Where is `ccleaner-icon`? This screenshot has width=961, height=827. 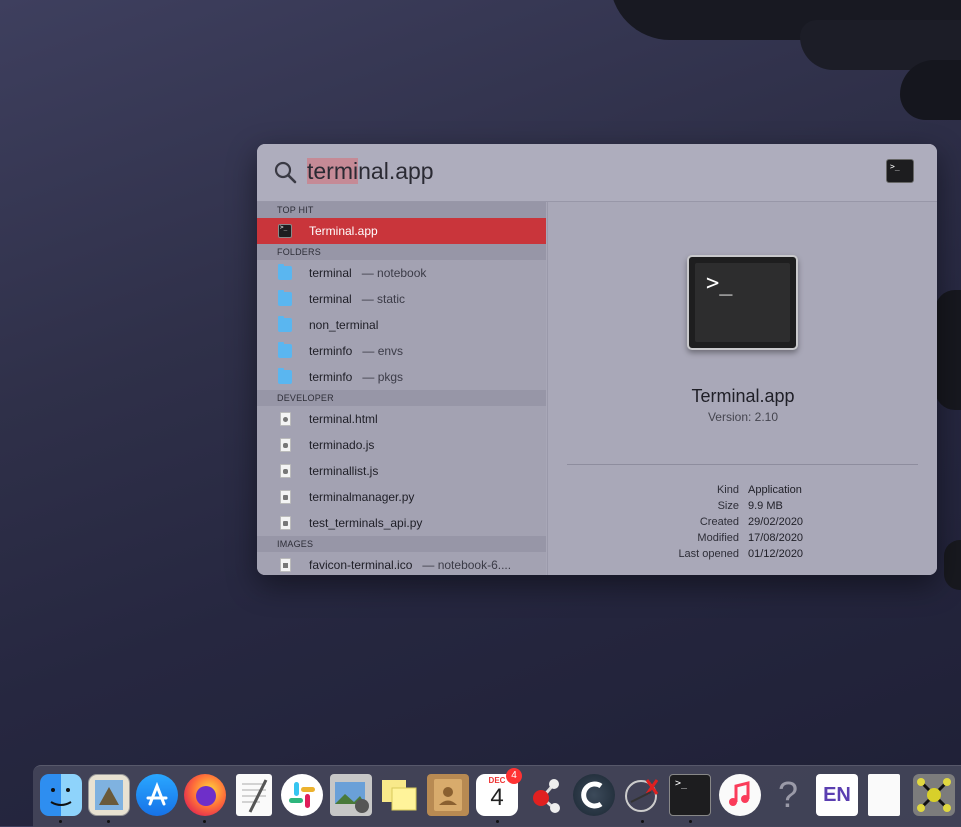 ccleaner-icon is located at coordinates (594, 795).